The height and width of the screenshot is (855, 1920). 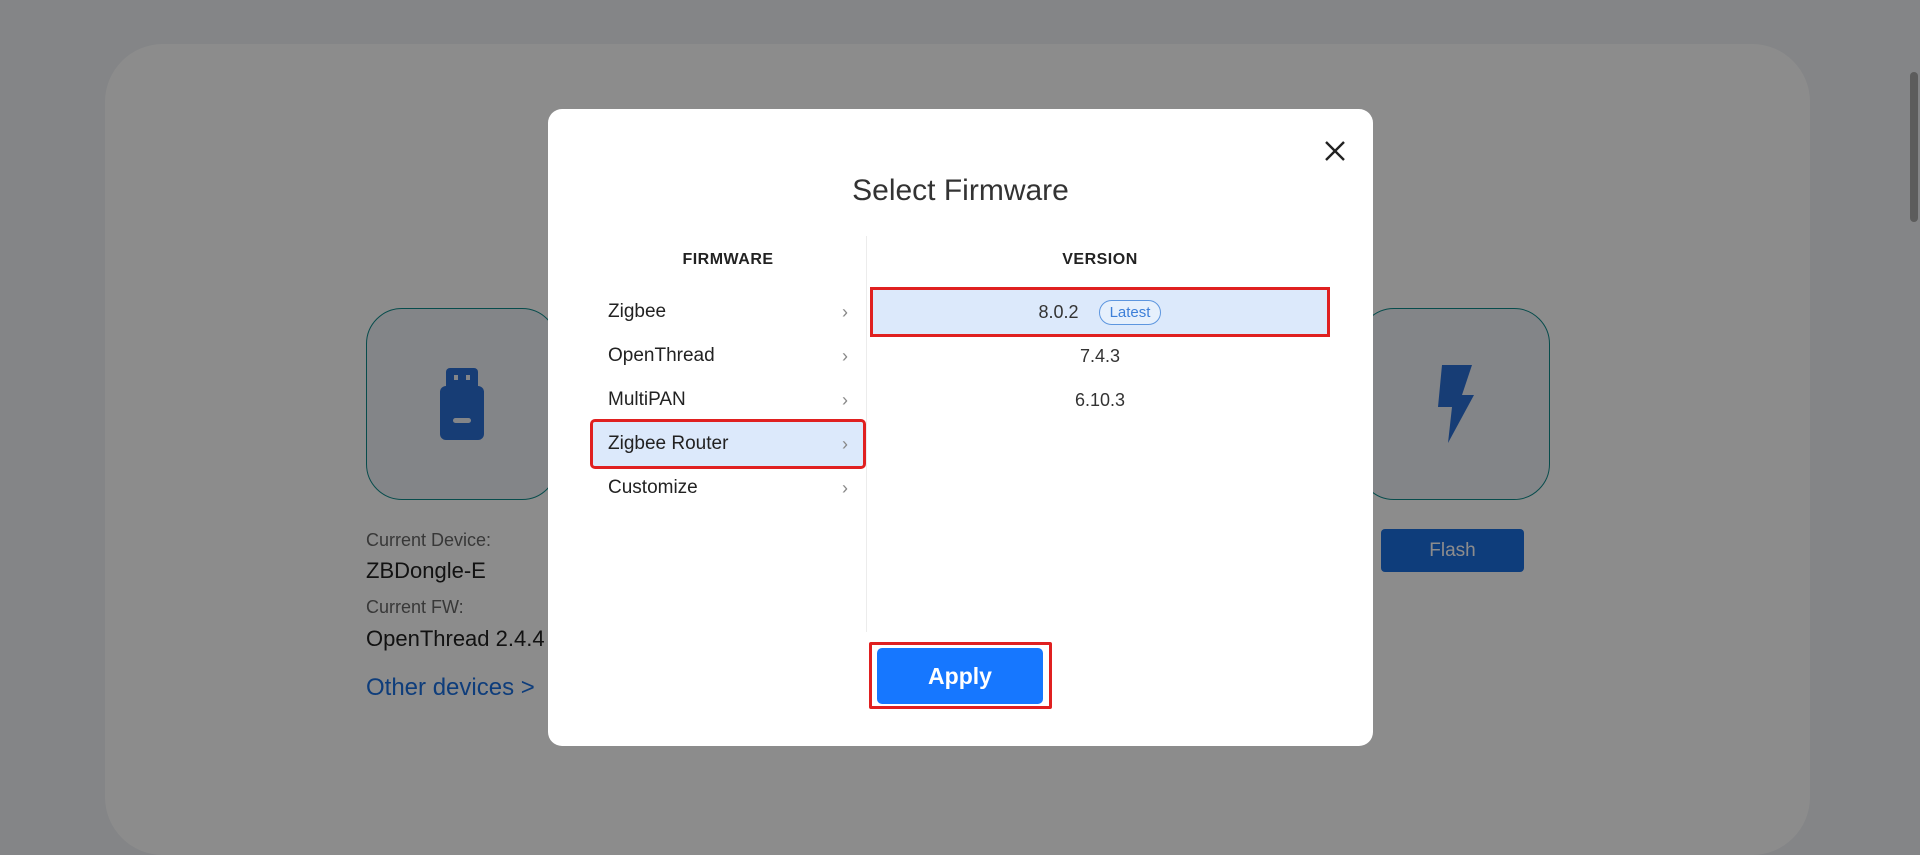 I want to click on close-icon, so click(x=1335, y=151).